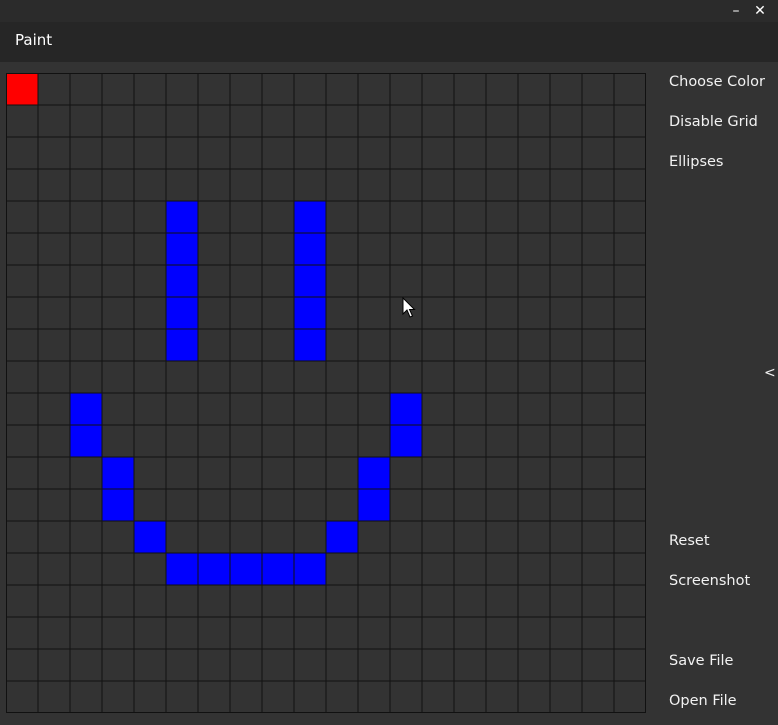 The width and height of the screenshot is (778, 725). Describe the element at coordinates (703, 701) in the screenshot. I see `open-file-button: Open File` at that location.